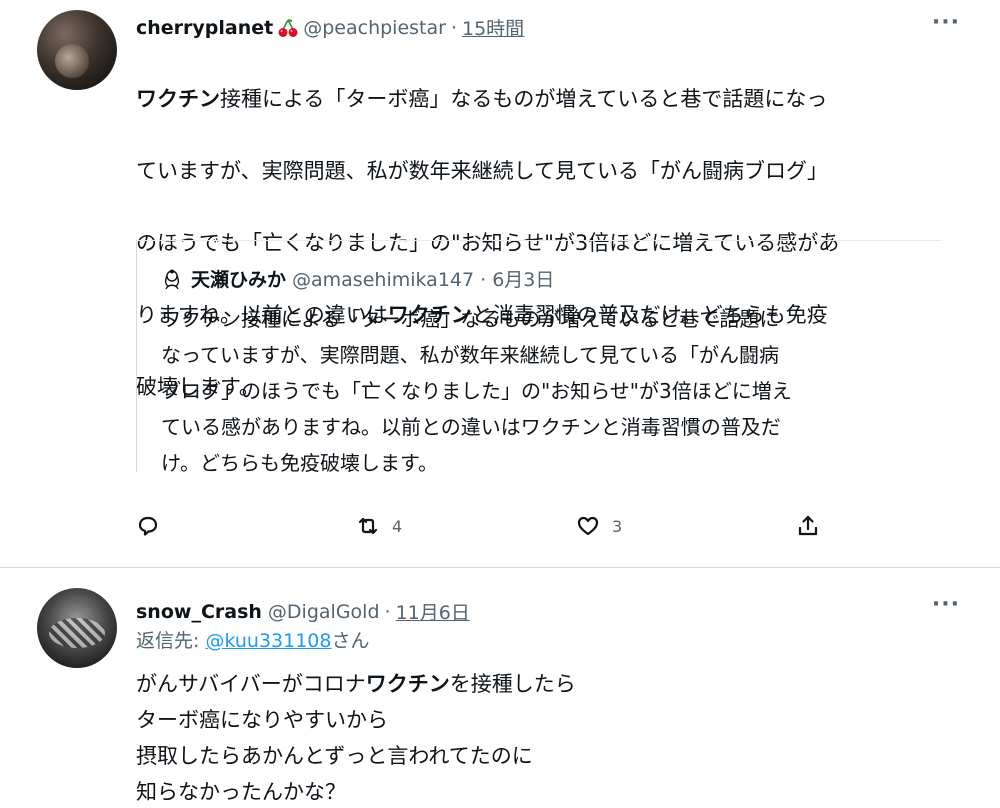  I want to click on handle: @peachpiestar, so click(374, 28).